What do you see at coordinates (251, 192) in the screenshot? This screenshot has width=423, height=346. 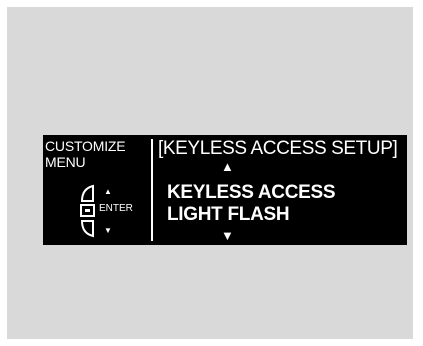 I see `option-line-1: KEYLESS ACCESS` at bounding box center [251, 192].